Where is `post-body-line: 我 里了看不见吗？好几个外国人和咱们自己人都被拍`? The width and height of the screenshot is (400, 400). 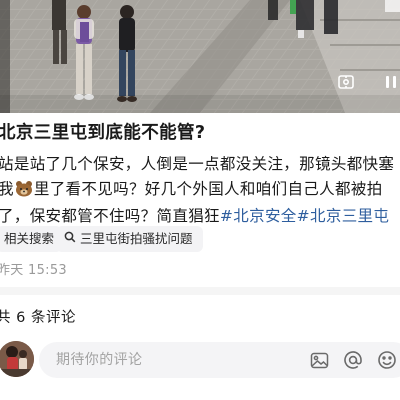 post-body-line: 我 里了看不见吗？好几个外国人和咱们自己人都被拍 is located at coordinates (200, 191).